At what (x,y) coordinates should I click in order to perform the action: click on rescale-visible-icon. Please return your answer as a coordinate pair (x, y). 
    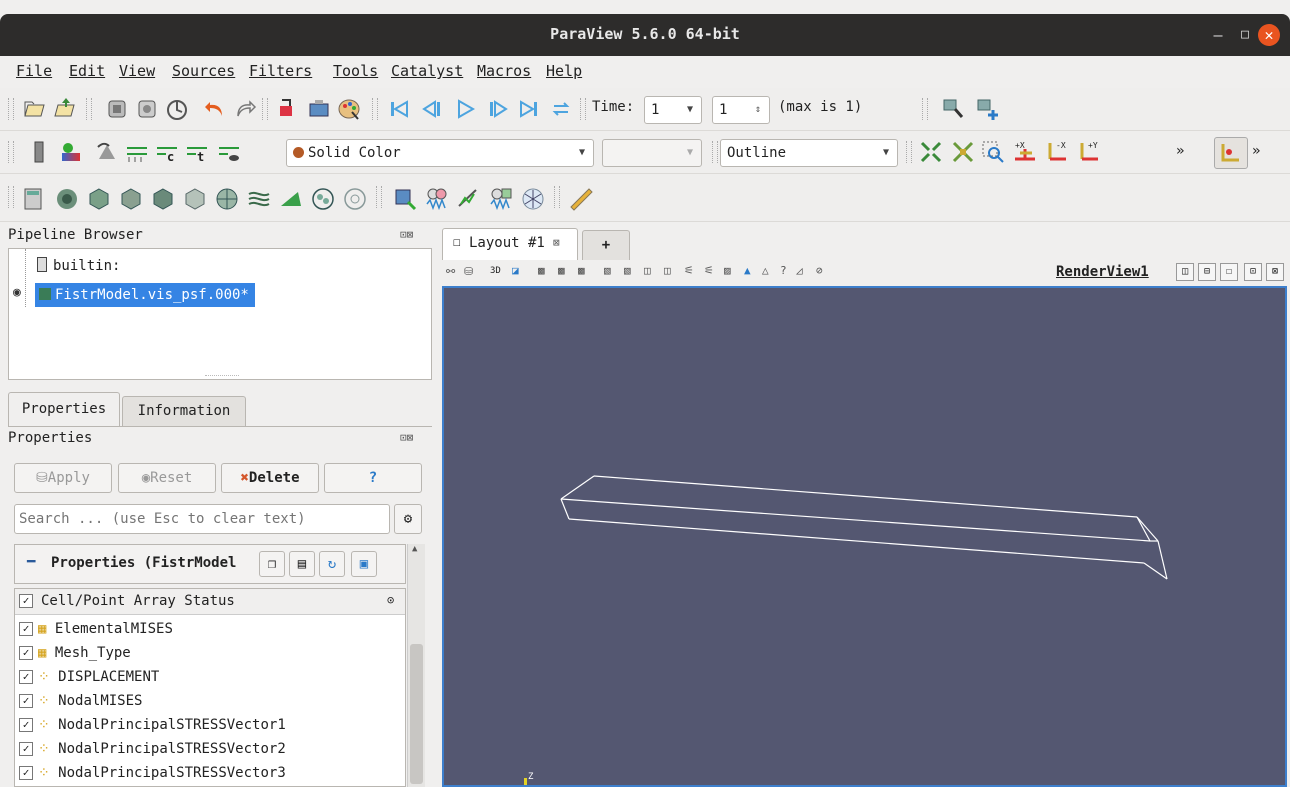
    Looking at the image, I should click on (229, 152).